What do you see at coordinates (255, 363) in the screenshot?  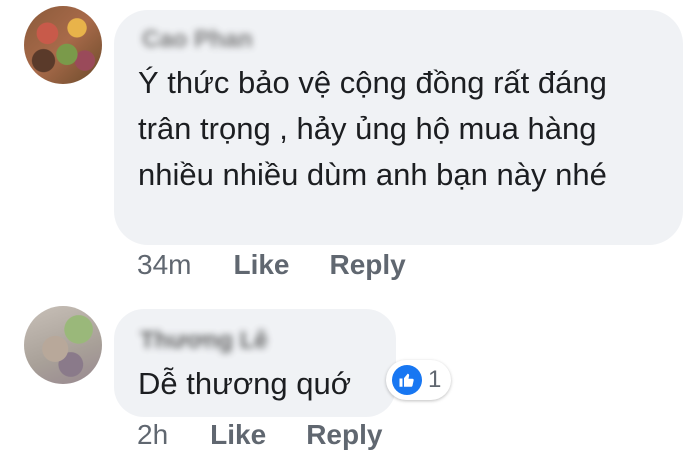 I see `comment-bubble: Thương Lê Dễ thương quớ` at bounding box center [255, 363].